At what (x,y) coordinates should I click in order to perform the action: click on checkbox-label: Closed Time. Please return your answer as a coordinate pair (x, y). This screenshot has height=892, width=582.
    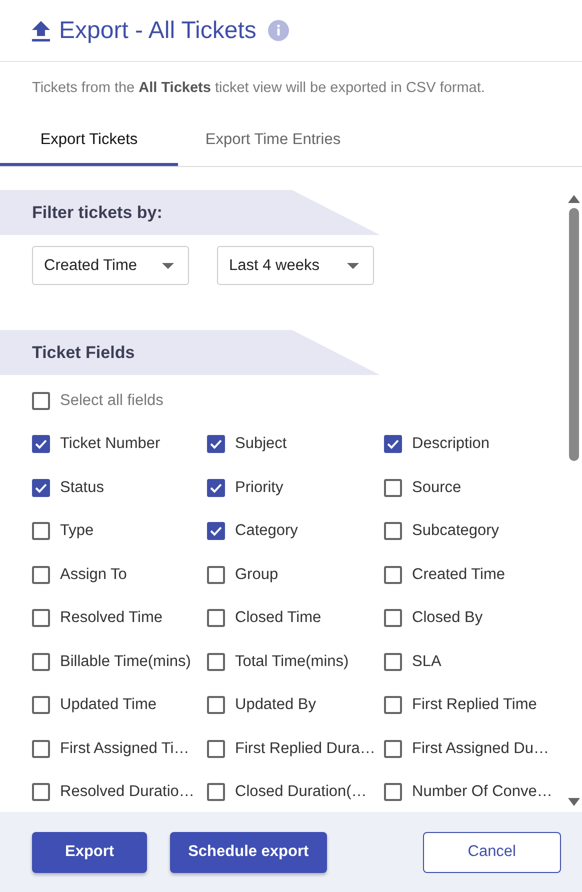
    Looking at the image, I should click on (278, 618).